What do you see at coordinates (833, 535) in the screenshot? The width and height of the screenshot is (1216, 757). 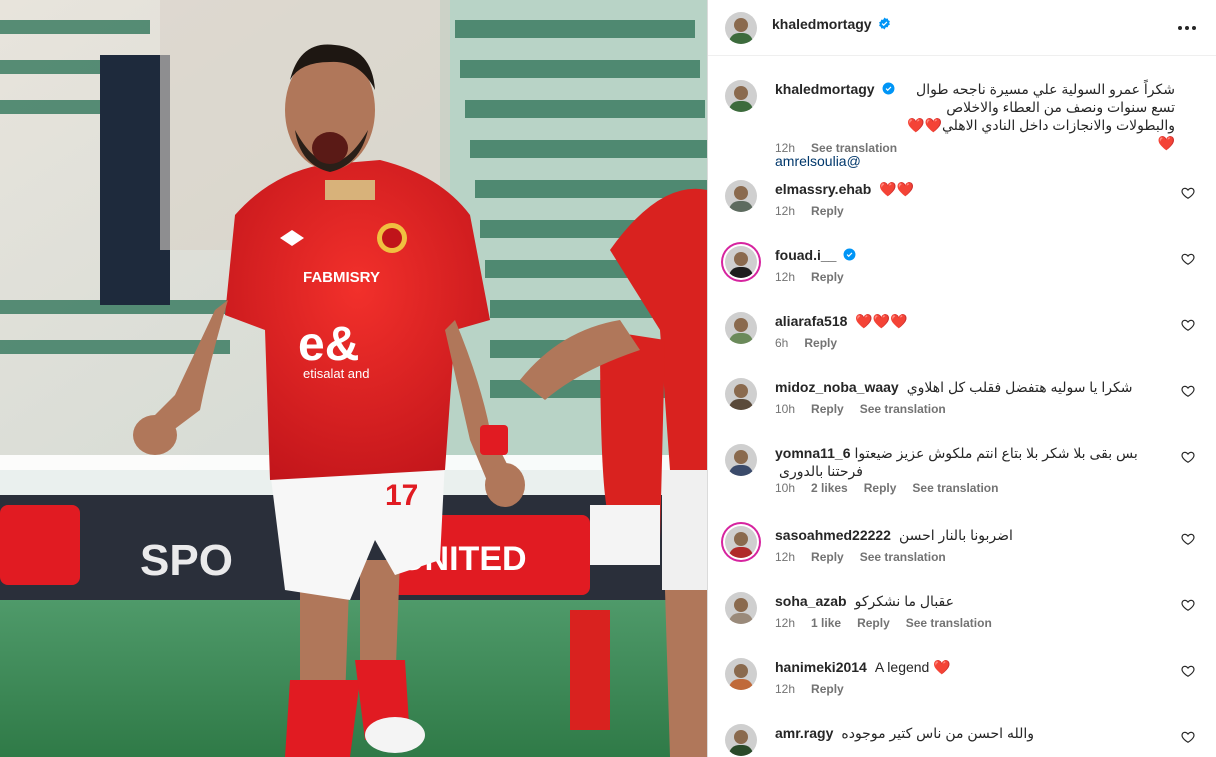 I see `commenter-username: sasoahmed22222` at bounding box center [833, 535].